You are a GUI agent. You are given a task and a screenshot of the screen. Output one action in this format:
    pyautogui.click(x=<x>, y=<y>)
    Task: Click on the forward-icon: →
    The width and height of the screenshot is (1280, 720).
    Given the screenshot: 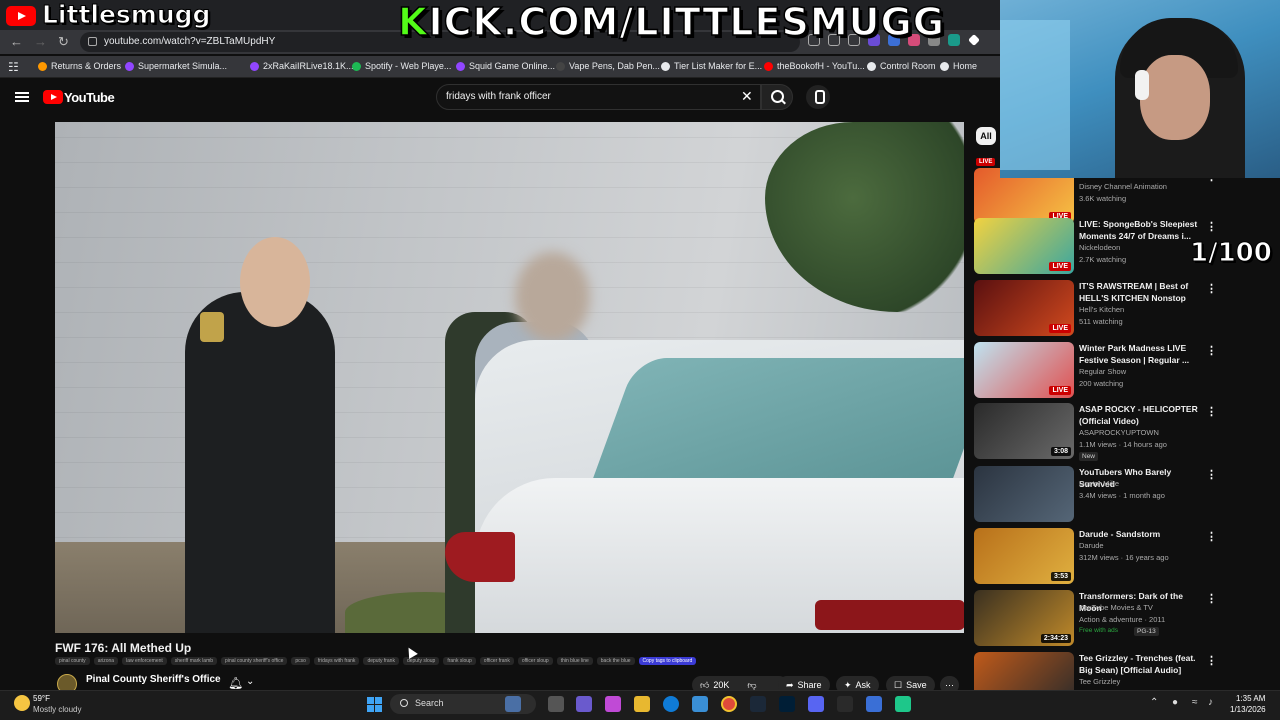 What is the action you would take?
    pyautogui.click(x=40, y=41)
    